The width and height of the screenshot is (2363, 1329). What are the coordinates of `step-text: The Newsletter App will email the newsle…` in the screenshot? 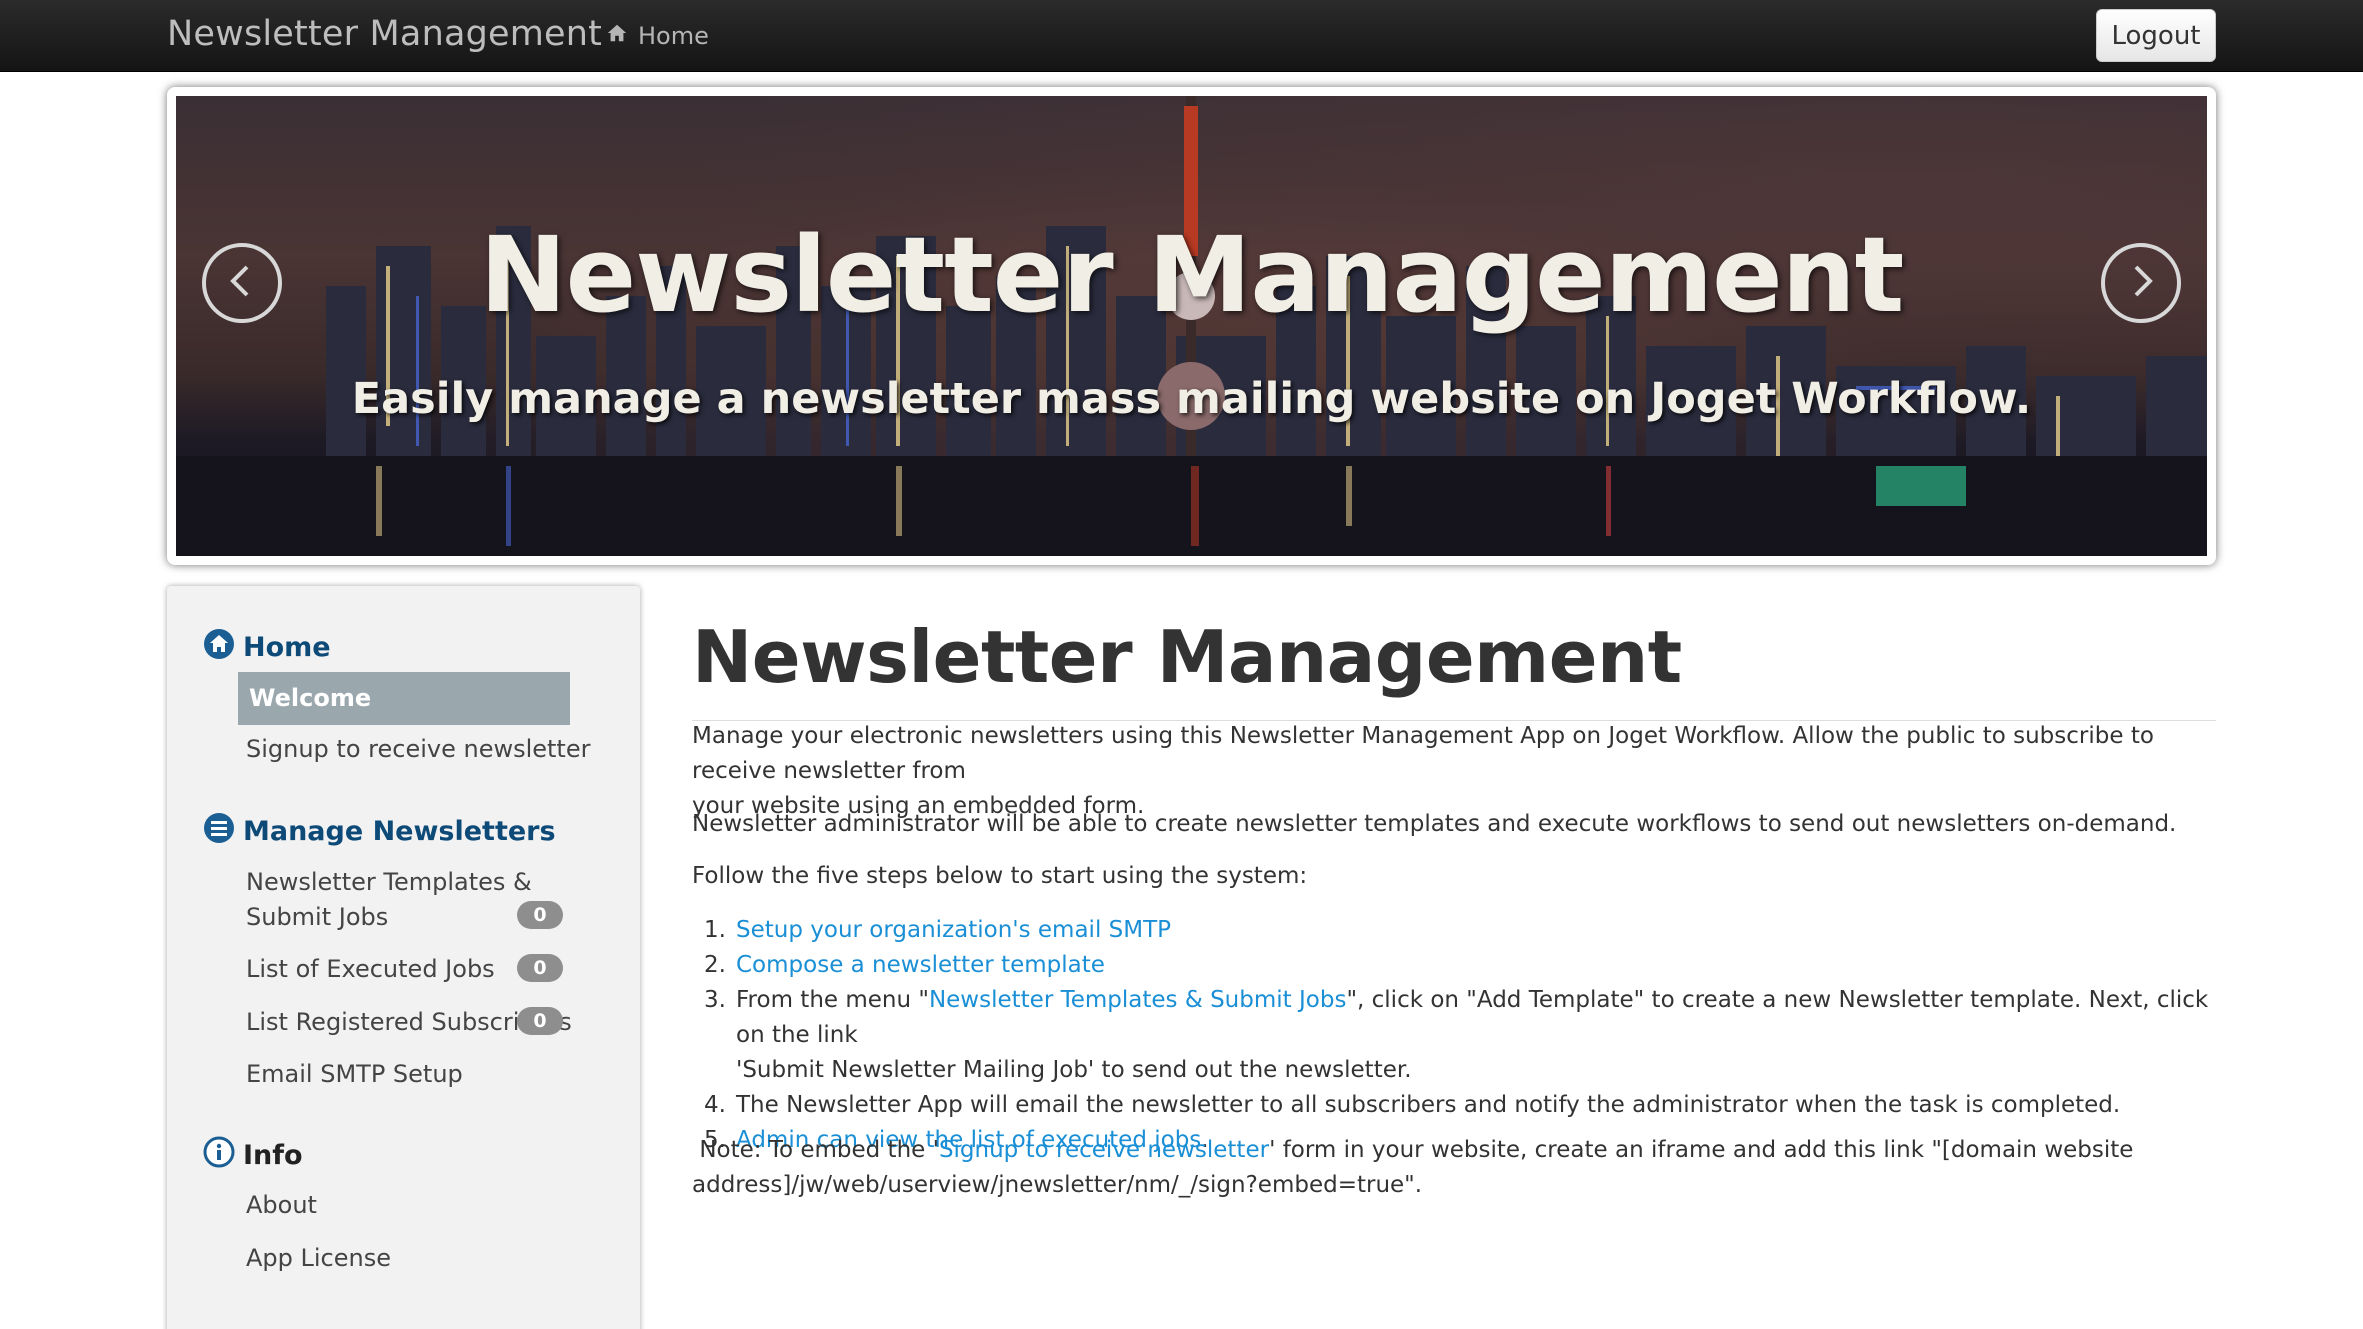 It's located at (1428, 1105).